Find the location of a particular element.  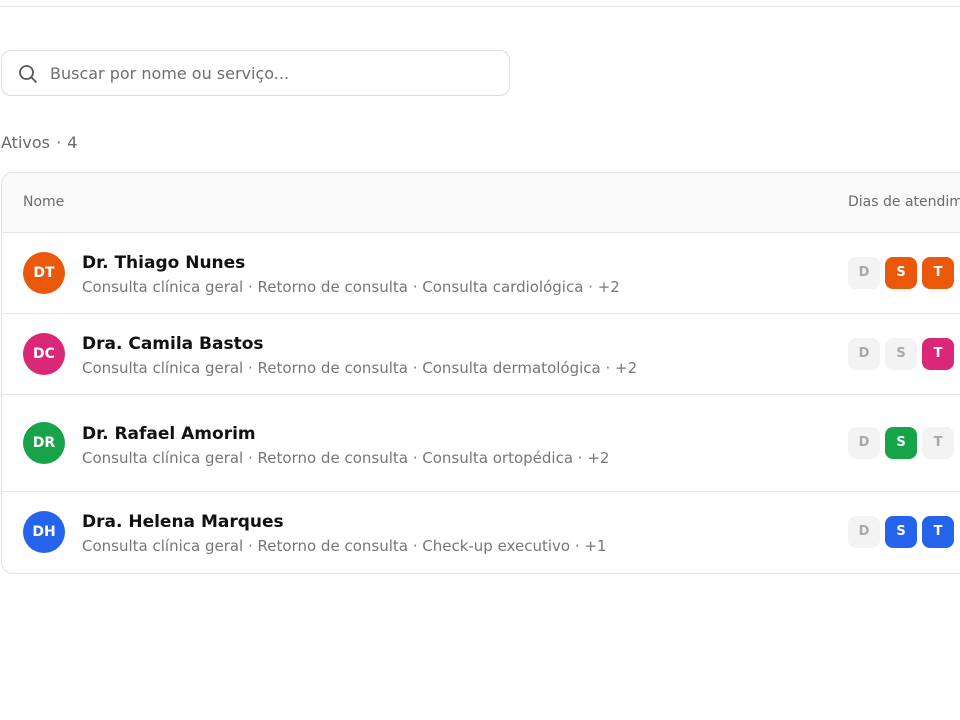

search-input is located at coordinates (270, 73).